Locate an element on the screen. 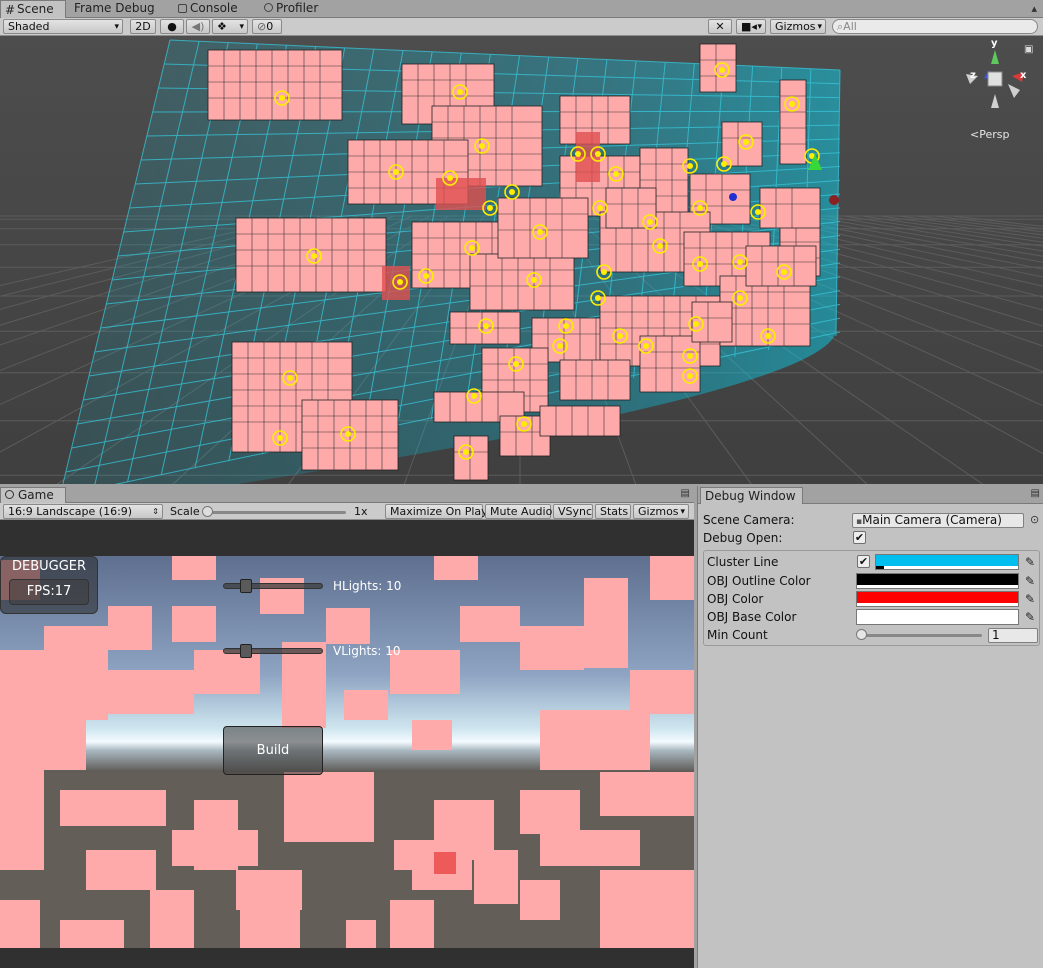 The height and width of the screenshot is (968, 1043). game-gizmos-dropdown: Gizmos is located at coordinates (661, 511).